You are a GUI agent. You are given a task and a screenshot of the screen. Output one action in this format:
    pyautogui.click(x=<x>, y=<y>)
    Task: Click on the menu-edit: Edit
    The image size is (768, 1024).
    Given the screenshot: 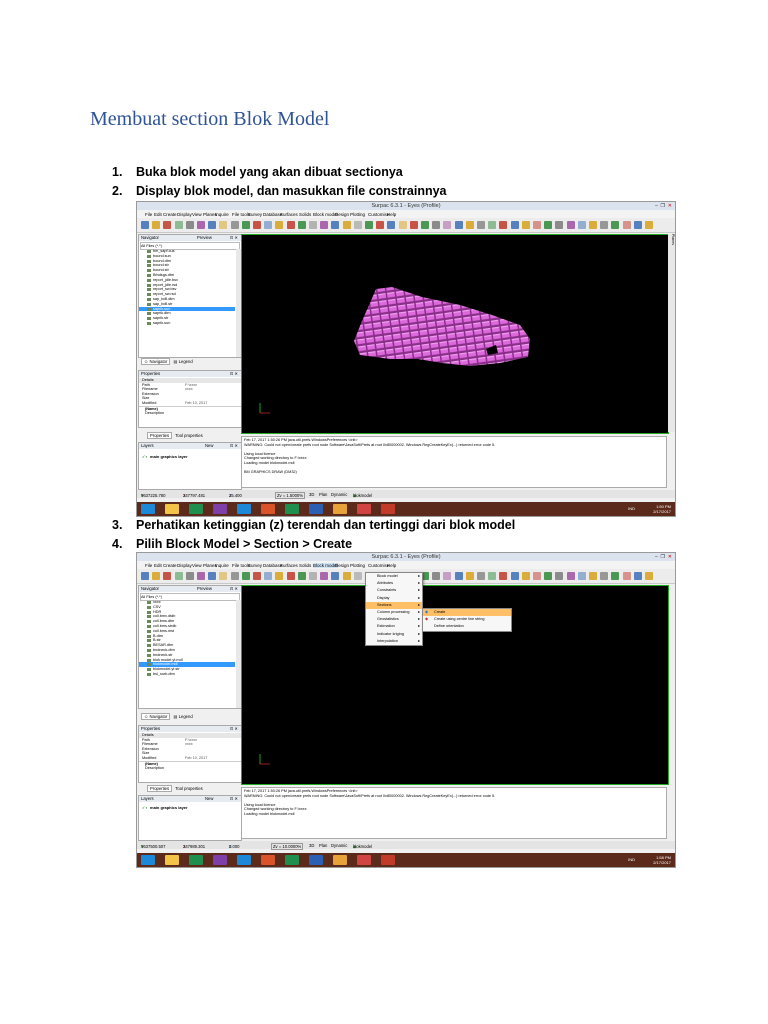 What is the action you would take?
    pyautogui.click(x=158, y=565)
    